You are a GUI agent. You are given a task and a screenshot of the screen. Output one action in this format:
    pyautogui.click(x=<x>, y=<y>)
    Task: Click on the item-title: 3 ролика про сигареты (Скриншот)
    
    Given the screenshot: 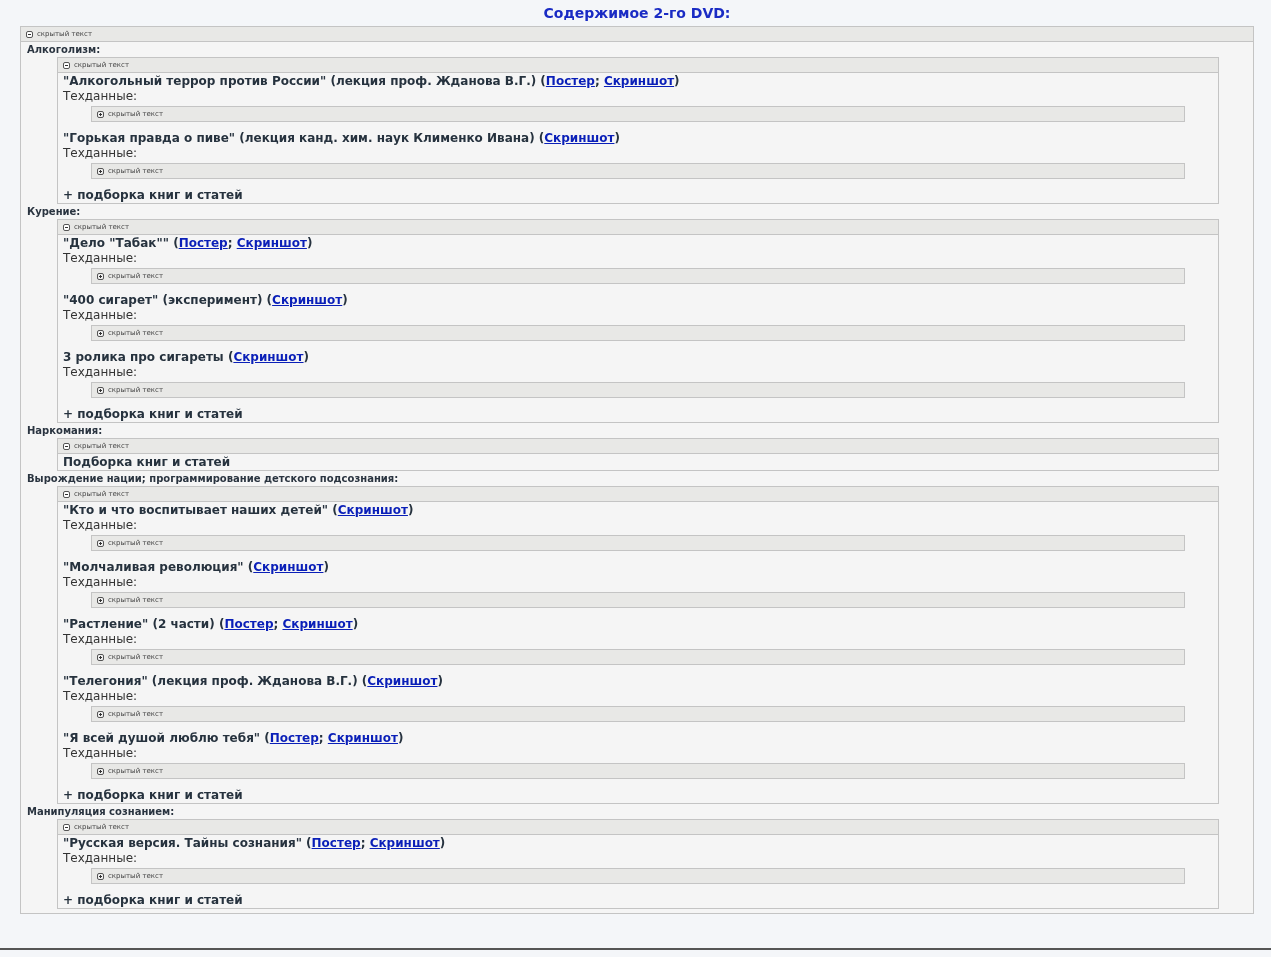 What is the action you would take?
    pyautogui.click(x=187, y=357)
    